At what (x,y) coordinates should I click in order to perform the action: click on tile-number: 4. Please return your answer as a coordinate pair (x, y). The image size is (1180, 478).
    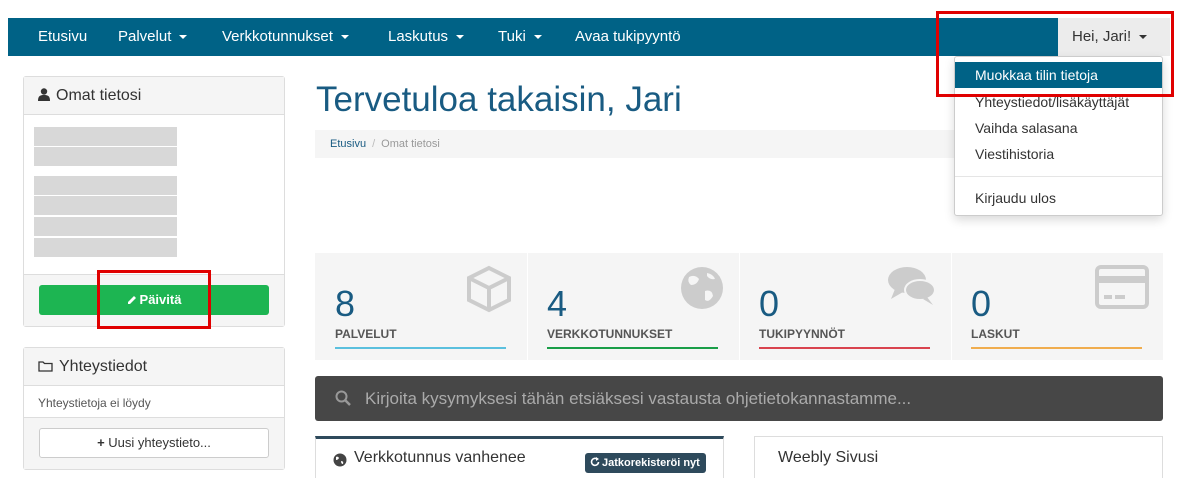
    Looking at the image, I should click on (557, 303).